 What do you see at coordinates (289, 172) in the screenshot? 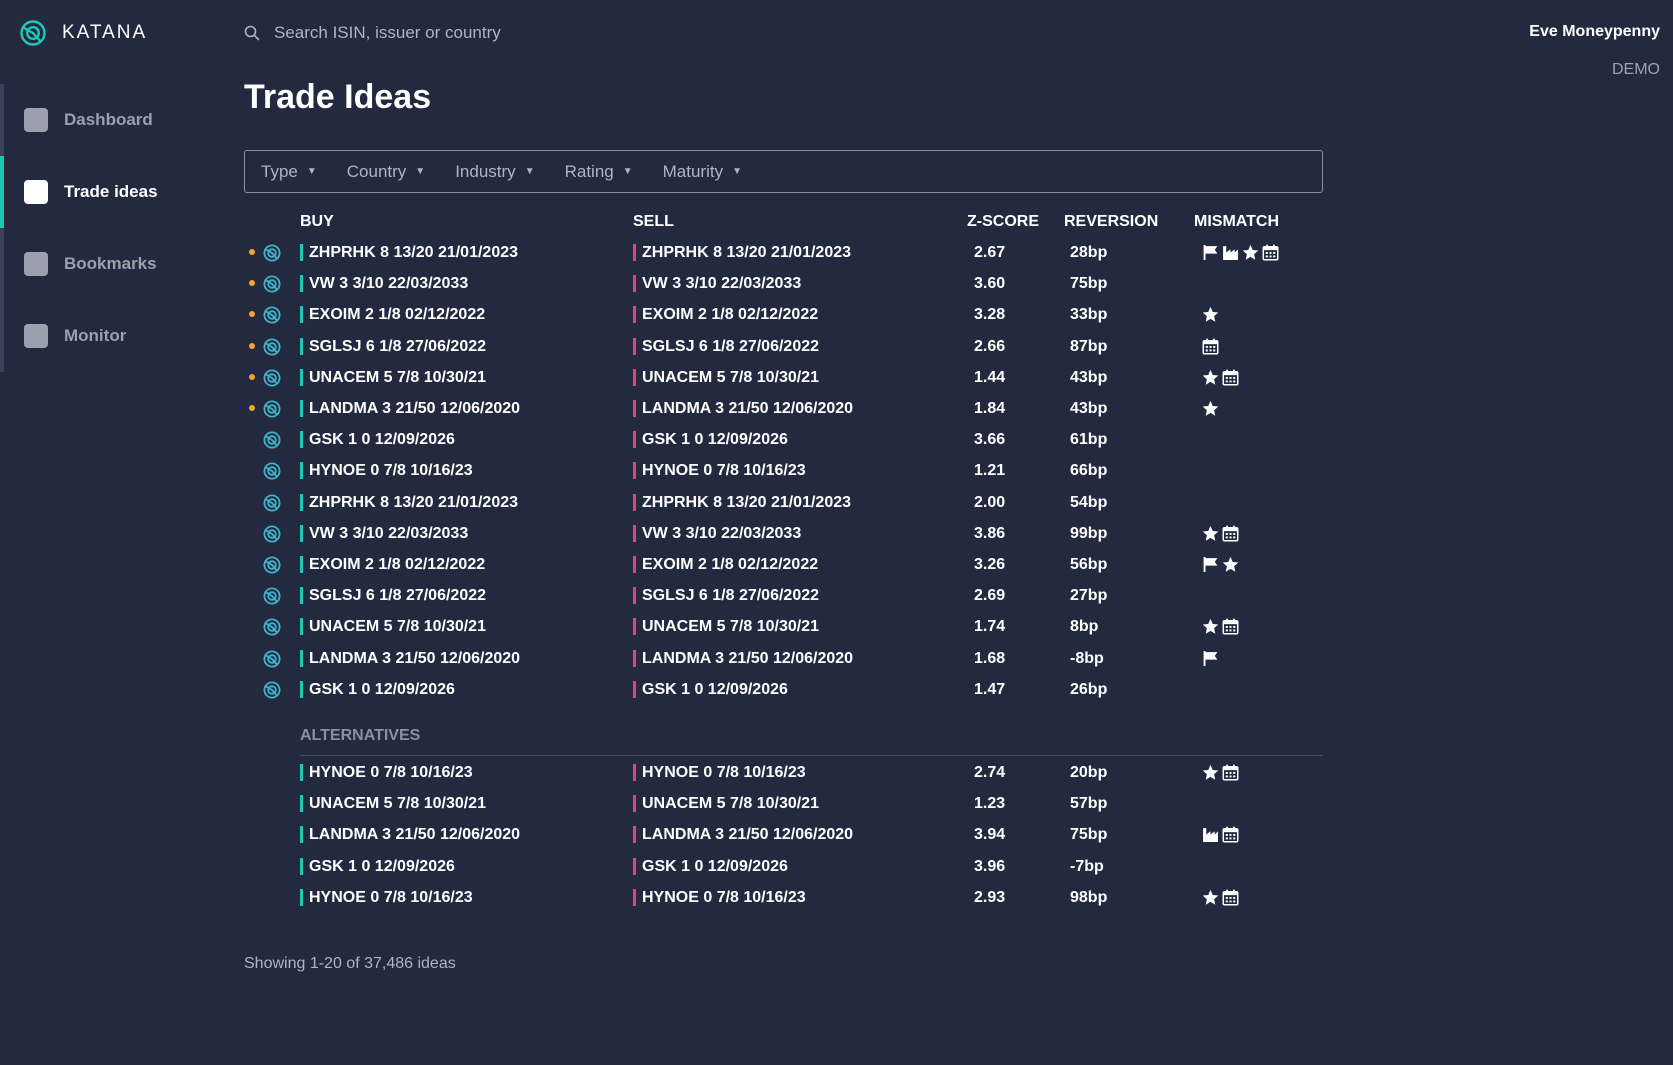
I see `filter-type-dropdown: Type ▼` at bounding box center [289, 172].